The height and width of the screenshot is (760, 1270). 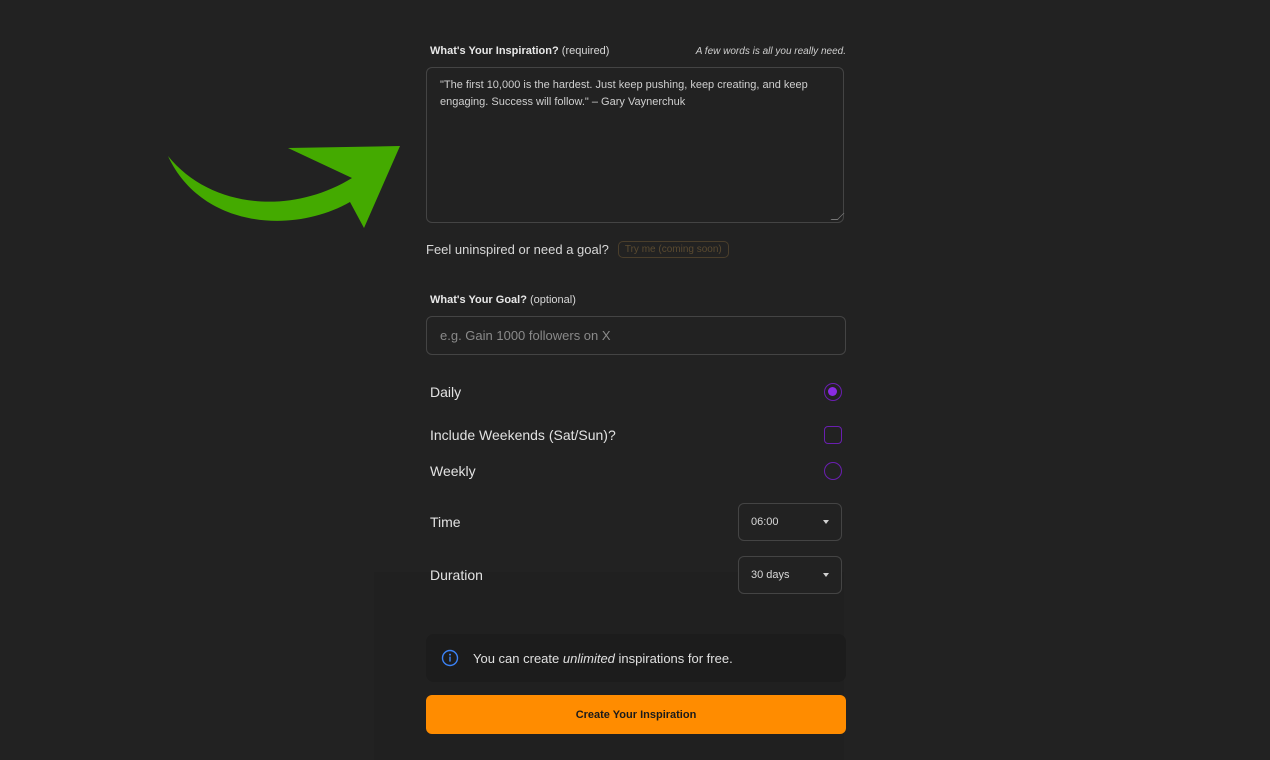 What do you see at coordinates (770, 51) in the screenshot?
I see `inspiration-hint: A few words is all you really need.` at bounding box center [770, 51].